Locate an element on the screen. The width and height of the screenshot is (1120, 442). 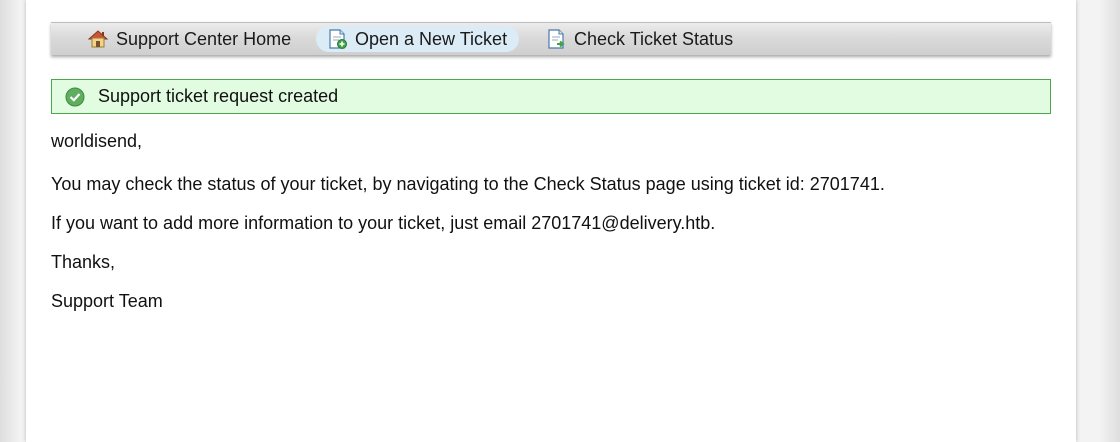
new-ticket-icon is located at coordinates (337, 39).